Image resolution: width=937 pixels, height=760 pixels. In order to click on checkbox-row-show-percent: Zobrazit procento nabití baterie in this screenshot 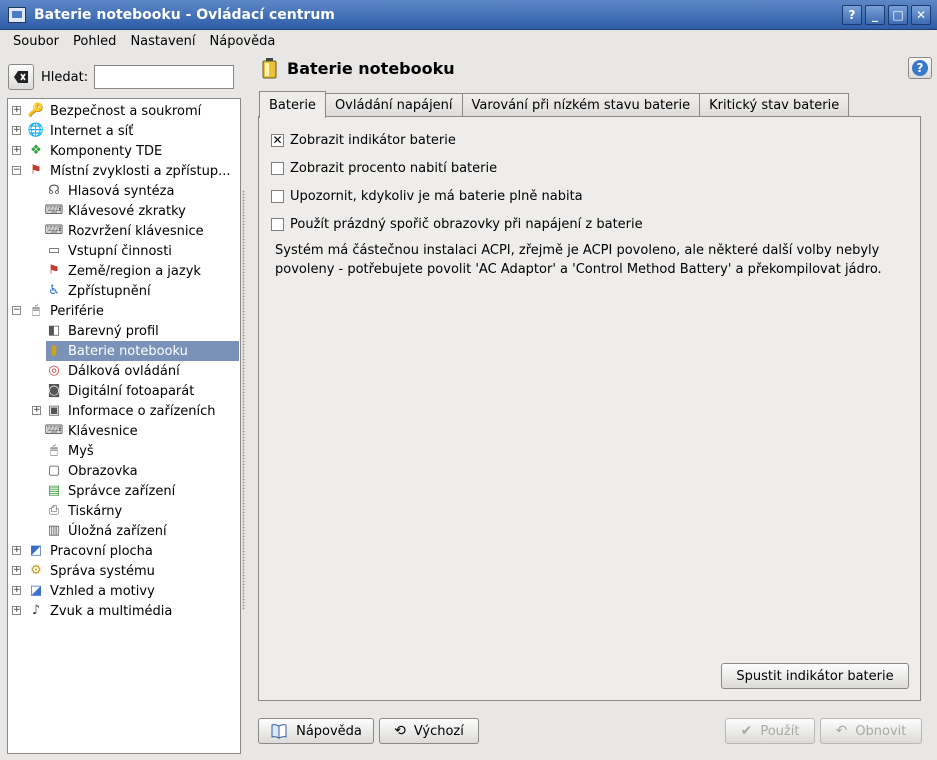, I will do `click(384, 168)`.